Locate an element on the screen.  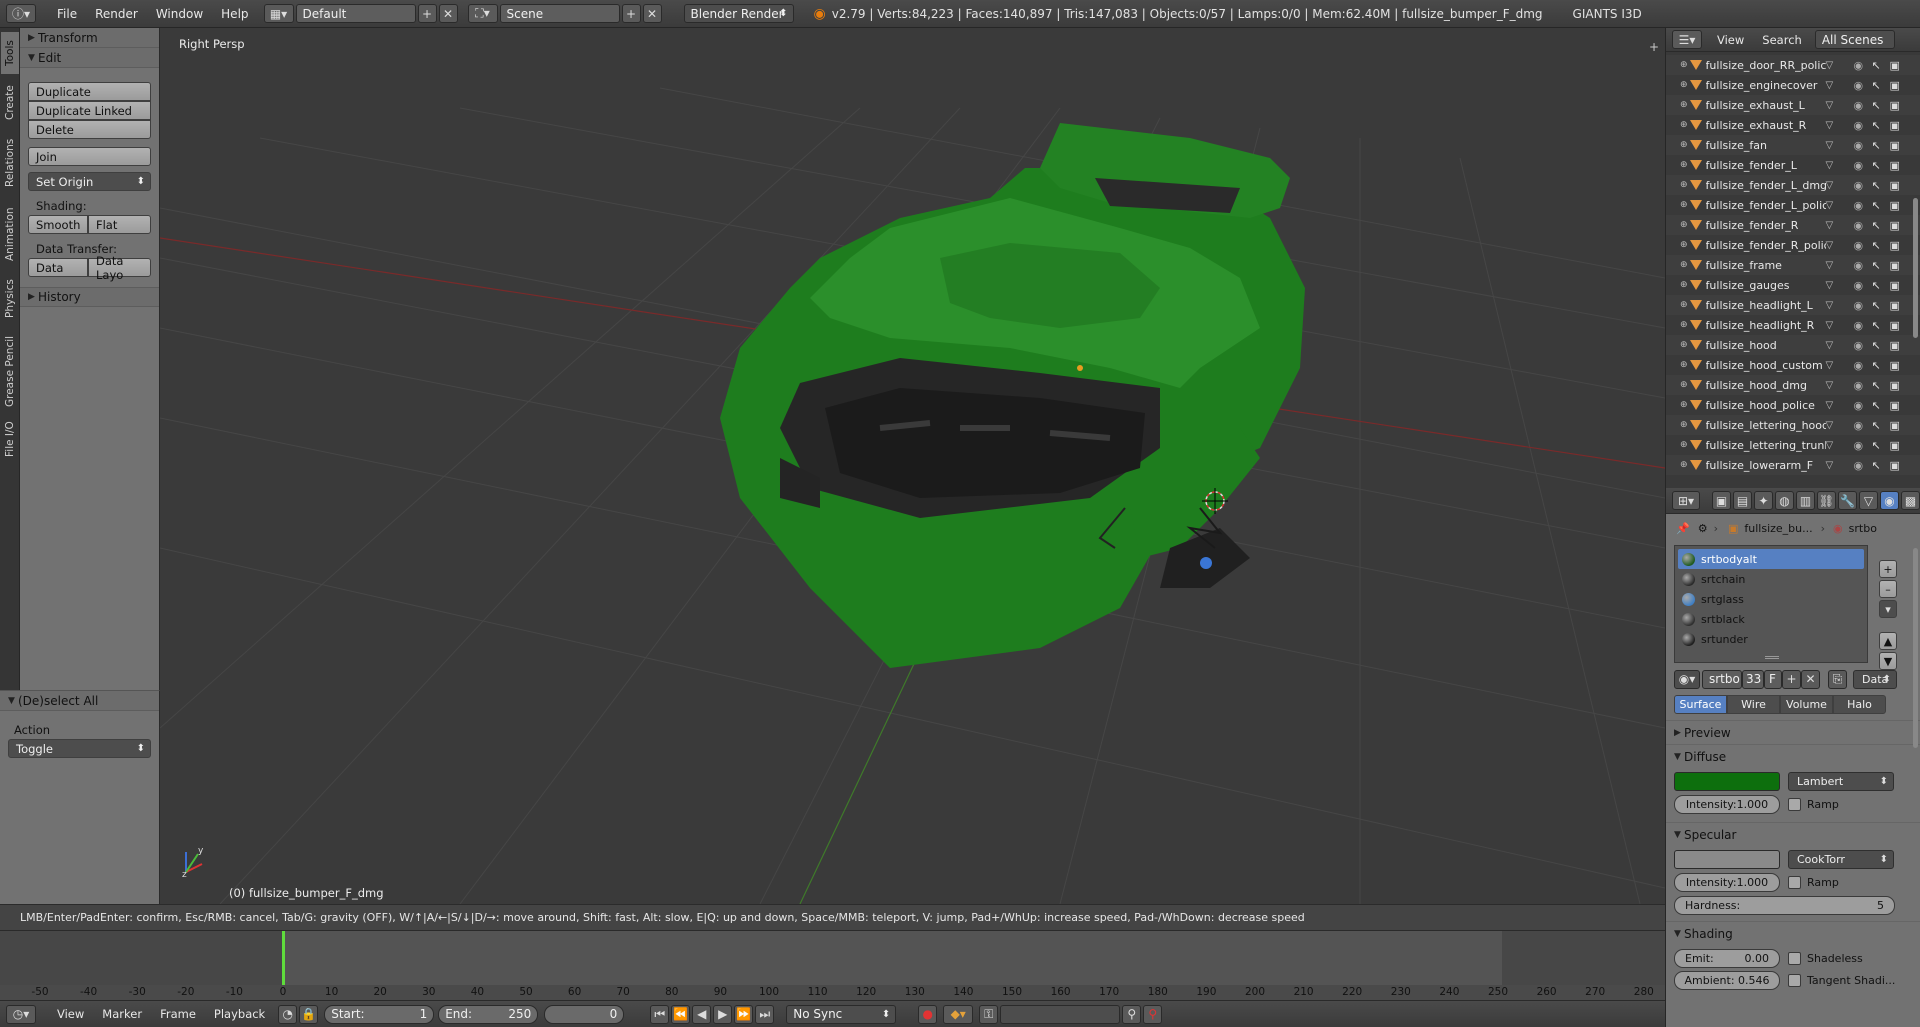
outliner-row: ⊕ fullsize_frame ▽ ◉ ↖ ▣ is located at coordinates (1793, 265).